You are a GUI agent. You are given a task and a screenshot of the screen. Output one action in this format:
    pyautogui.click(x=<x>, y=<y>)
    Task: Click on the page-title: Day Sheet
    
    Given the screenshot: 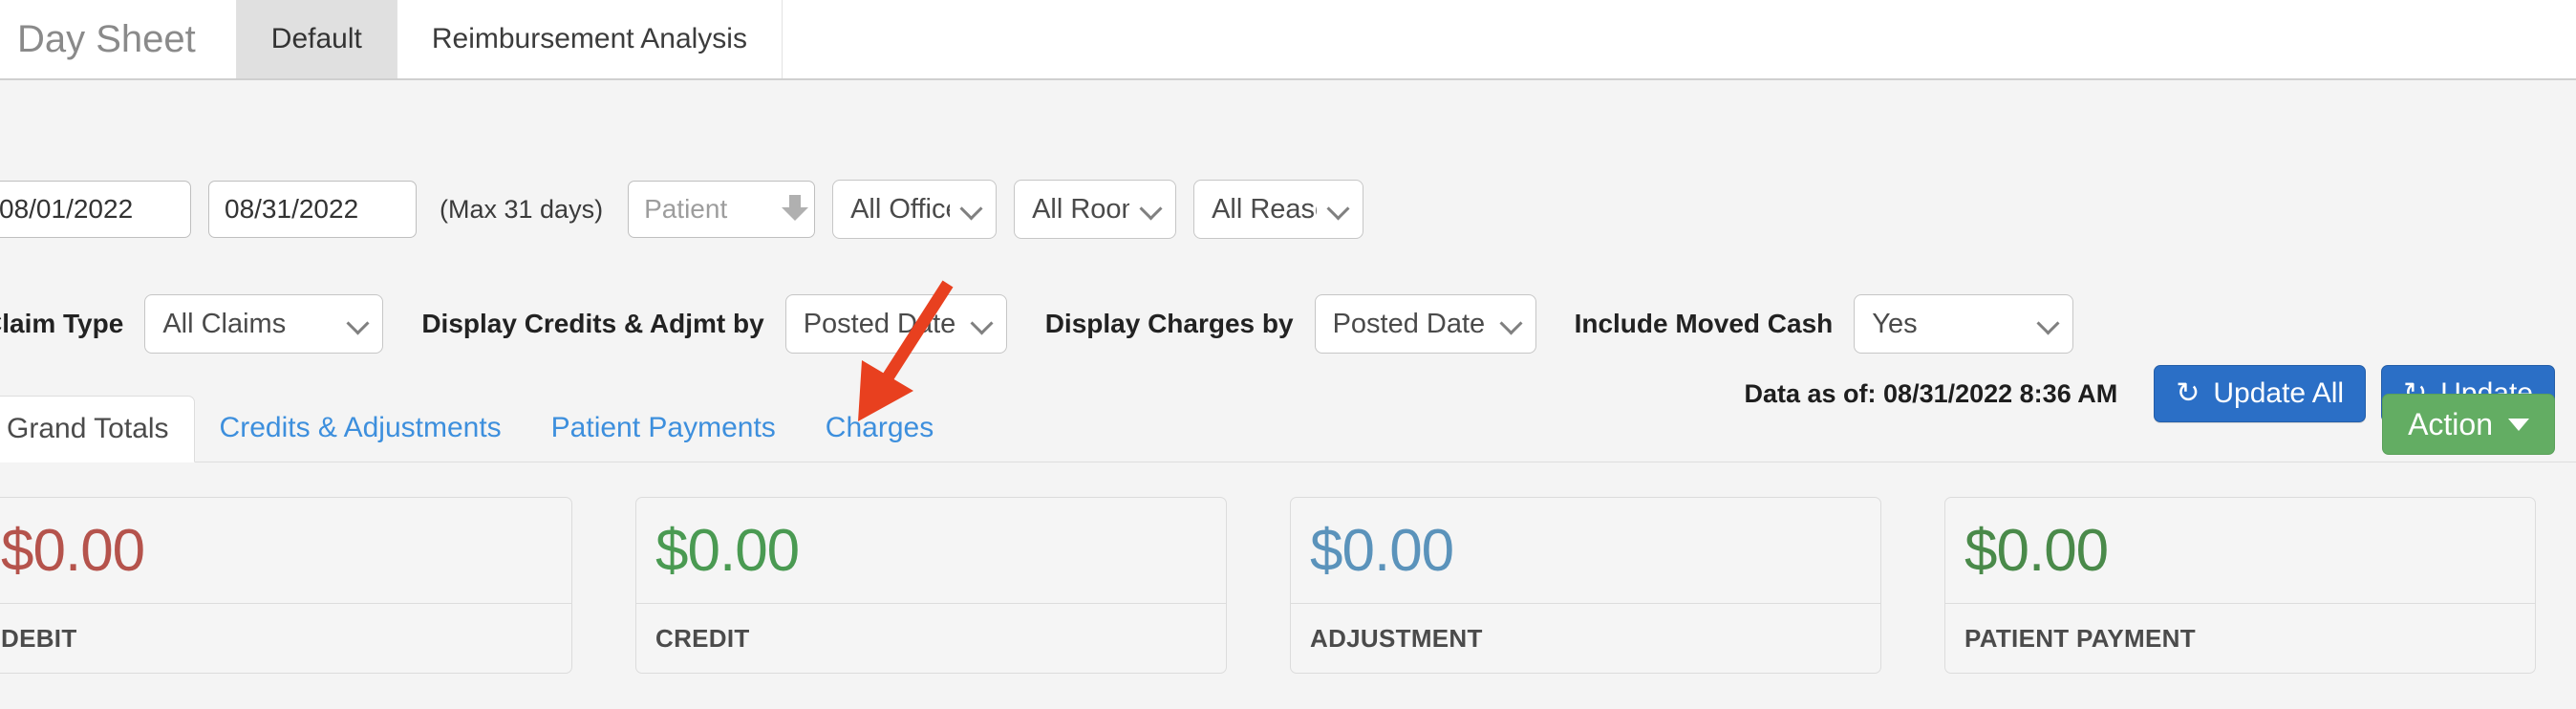 What is the action you would take?
    pyautogui.click(x=118, y=39)
    